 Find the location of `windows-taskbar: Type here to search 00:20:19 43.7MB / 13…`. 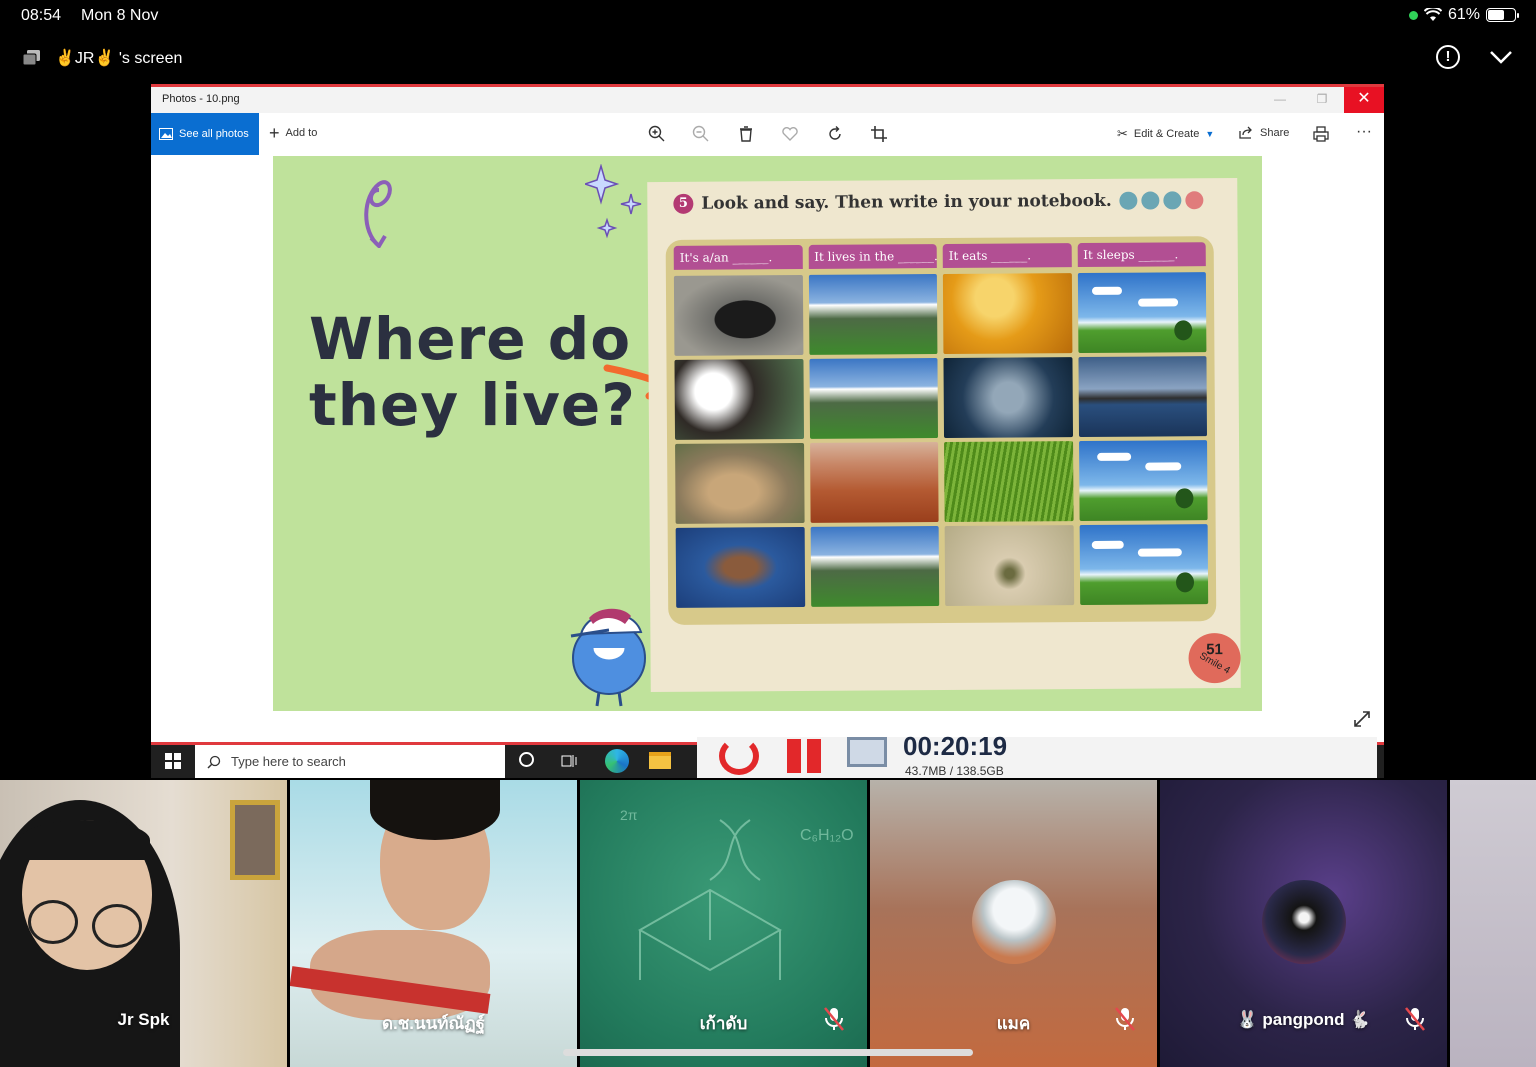

windows-taskbar: Type here to search 00:20:19 43.7MB / 13… is located at coordinates (767, 754).